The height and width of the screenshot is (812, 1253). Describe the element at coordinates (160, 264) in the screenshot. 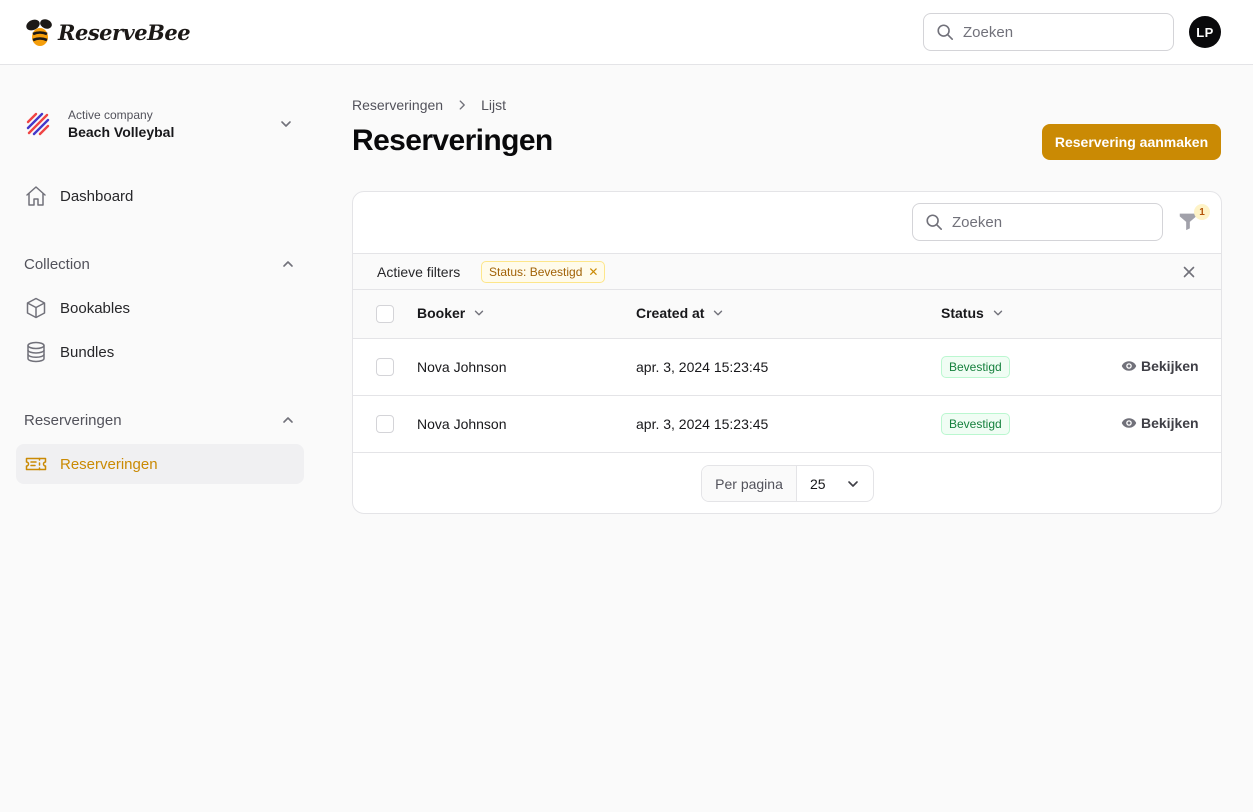

I see `sidebar-group-collection: Collection` at that location.